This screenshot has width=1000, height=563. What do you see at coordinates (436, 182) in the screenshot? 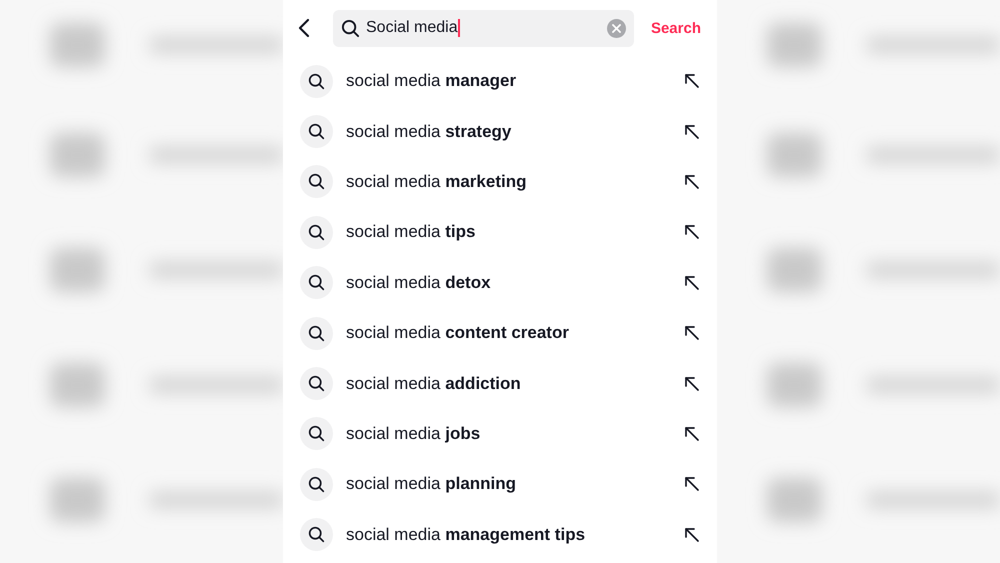
I see `suggestion-text: social media marketing` at bounding box center [436, 182].